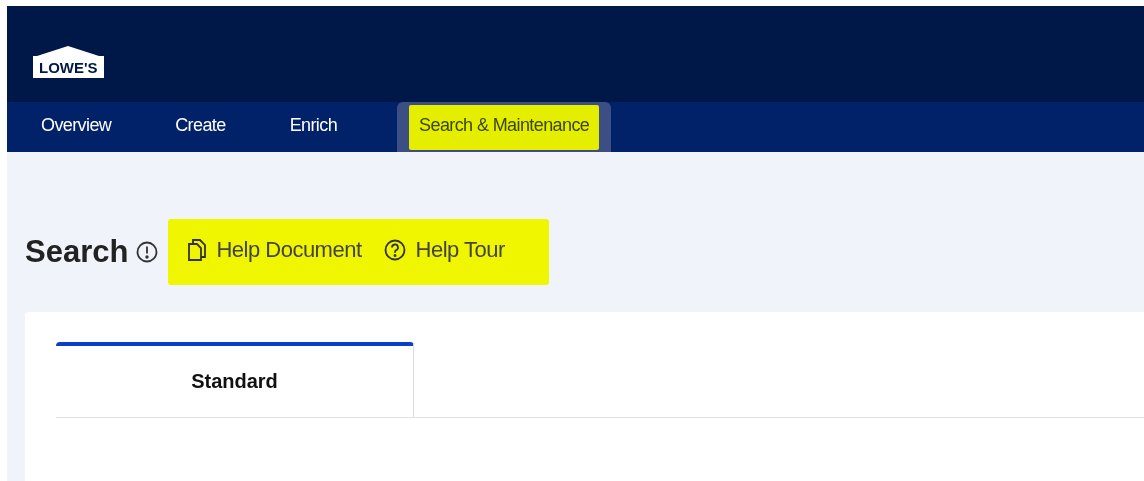  Describe the element at coordinates (77, 252) in the screenshot. I see `page-title: Search` at that location.